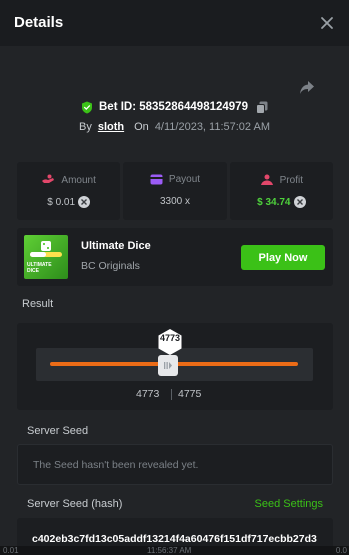 Image resolution: width=349 pixels, height=555 pixels. What do you see at coordinates (110, 266) in the screenshot?
I see `game-provider: BC Originals` at bounding box center [110, 266].